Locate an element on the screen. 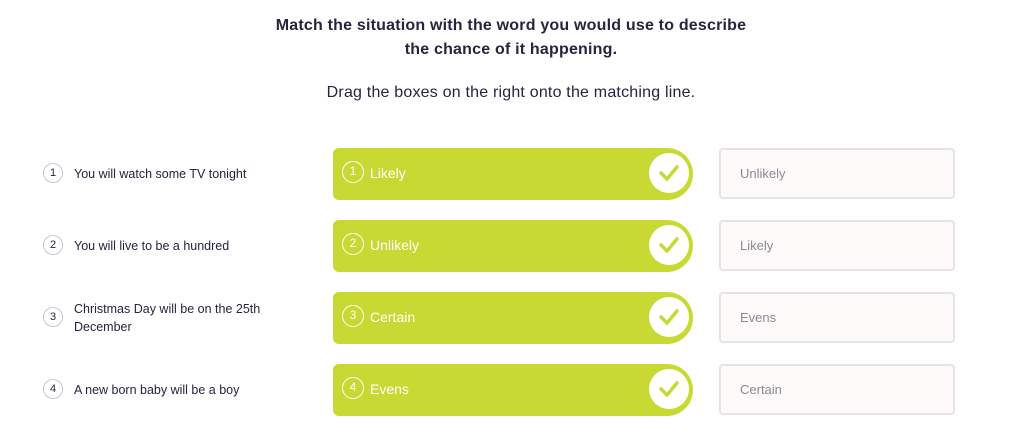 The image size is (1022, 438). answer-number: 1 is located at coordinates (353, 172).